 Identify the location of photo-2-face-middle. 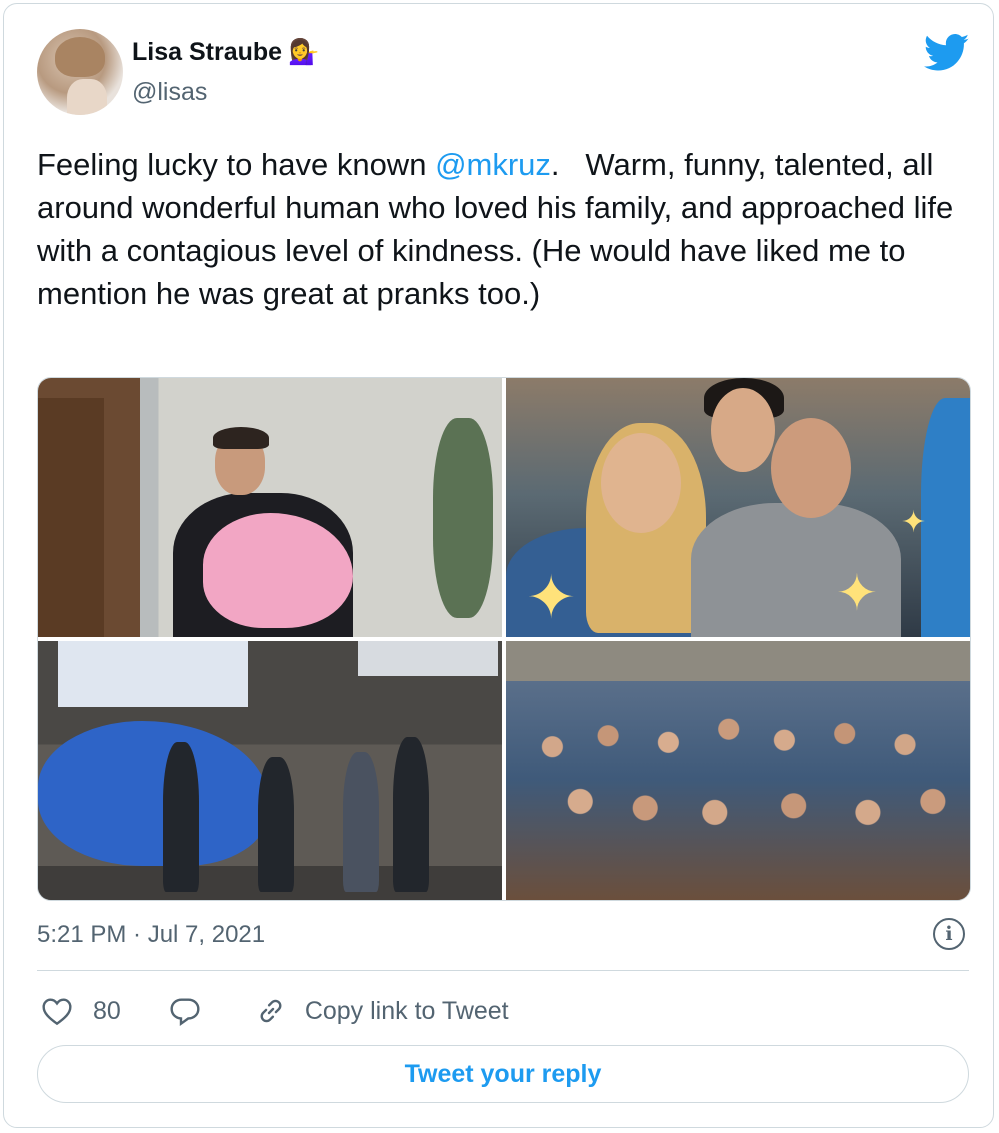
(743, 430).